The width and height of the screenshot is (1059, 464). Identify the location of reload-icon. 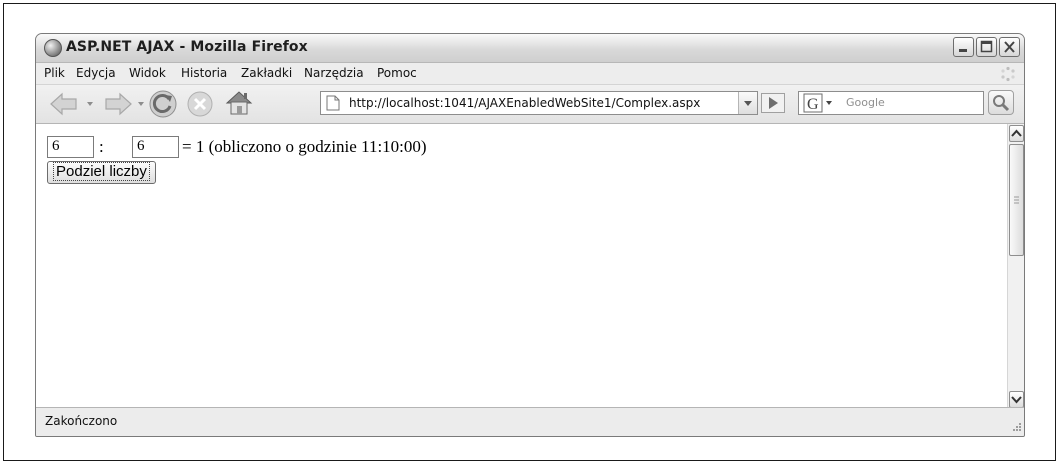
(163, 104).